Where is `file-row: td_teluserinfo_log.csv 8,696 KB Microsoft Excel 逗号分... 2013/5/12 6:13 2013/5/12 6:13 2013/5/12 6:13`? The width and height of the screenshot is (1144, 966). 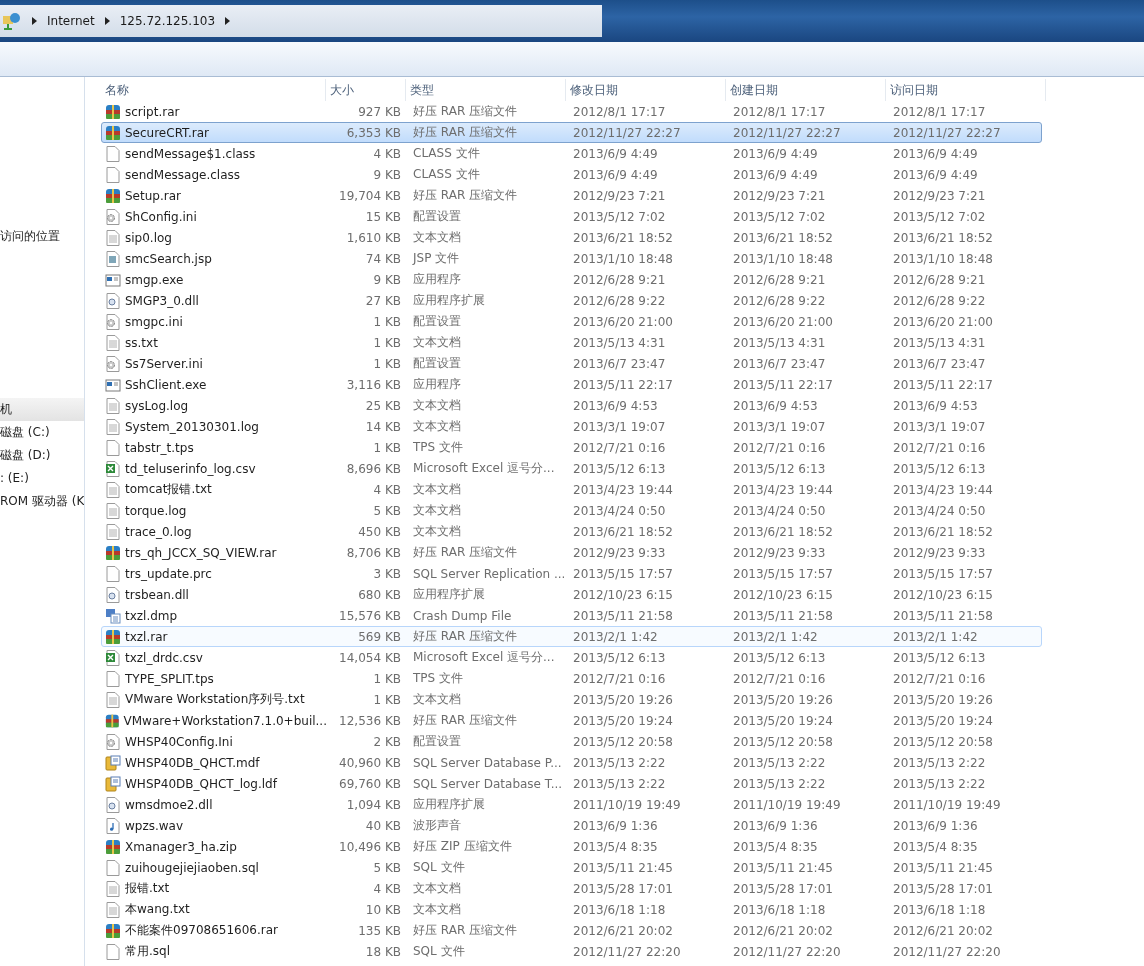 file-row: td_teluserinfo_log.csv 8,696 KB Microsoft Excel 逗号分... 2013/5/12 6:13 2013/5/12 6:13 2013/5/12 6:13 is located at coordinates (571, 468).